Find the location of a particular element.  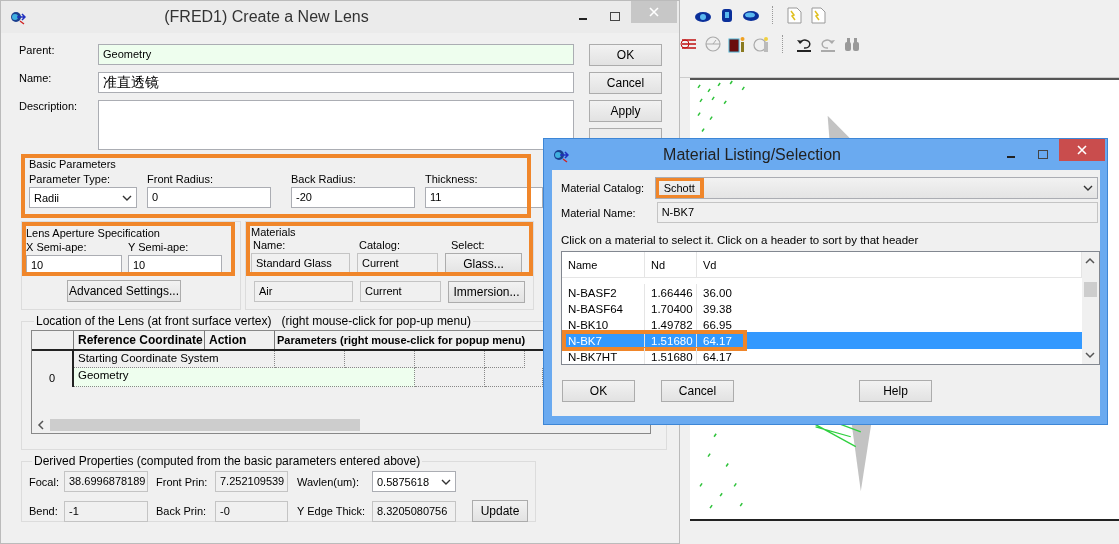

column-label: Select: is located at coordinates (468, 245).